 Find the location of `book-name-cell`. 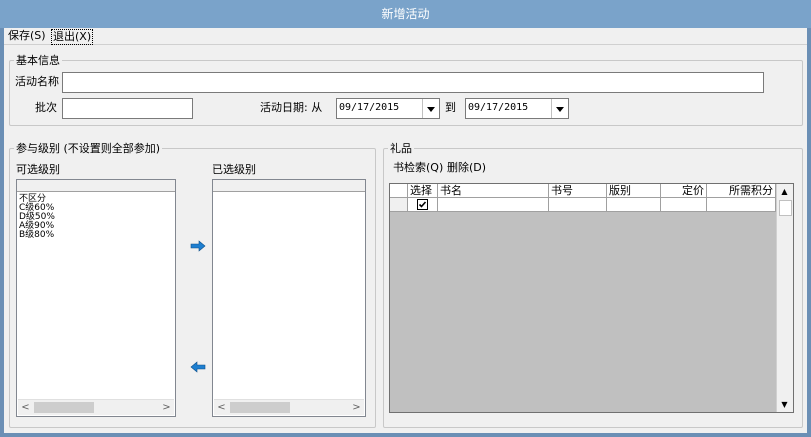

book-name-cell is located at coordinates (493, 205).